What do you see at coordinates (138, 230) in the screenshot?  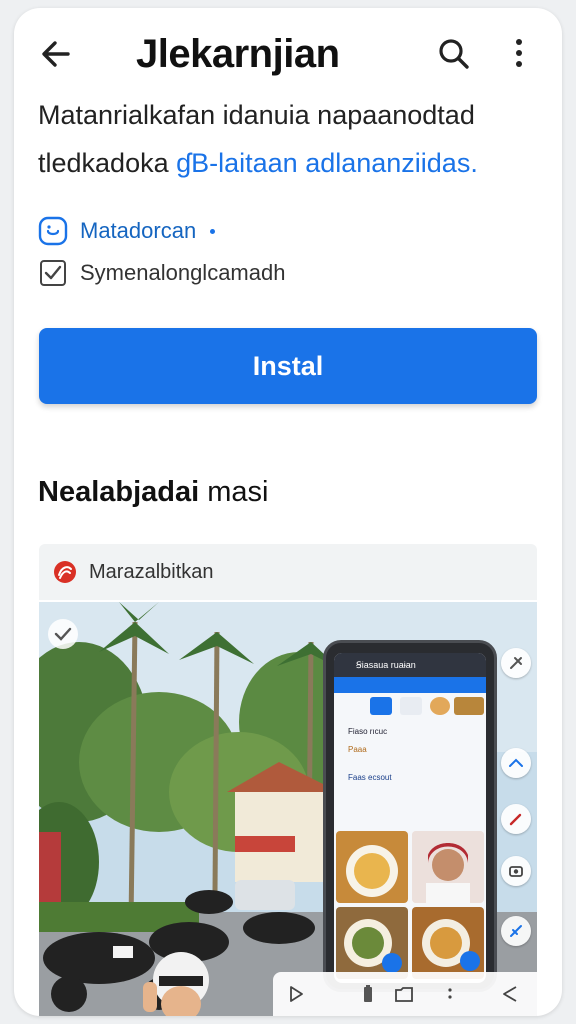 I see `developer-name: Matadorcan` at bounding box center [138, 230].